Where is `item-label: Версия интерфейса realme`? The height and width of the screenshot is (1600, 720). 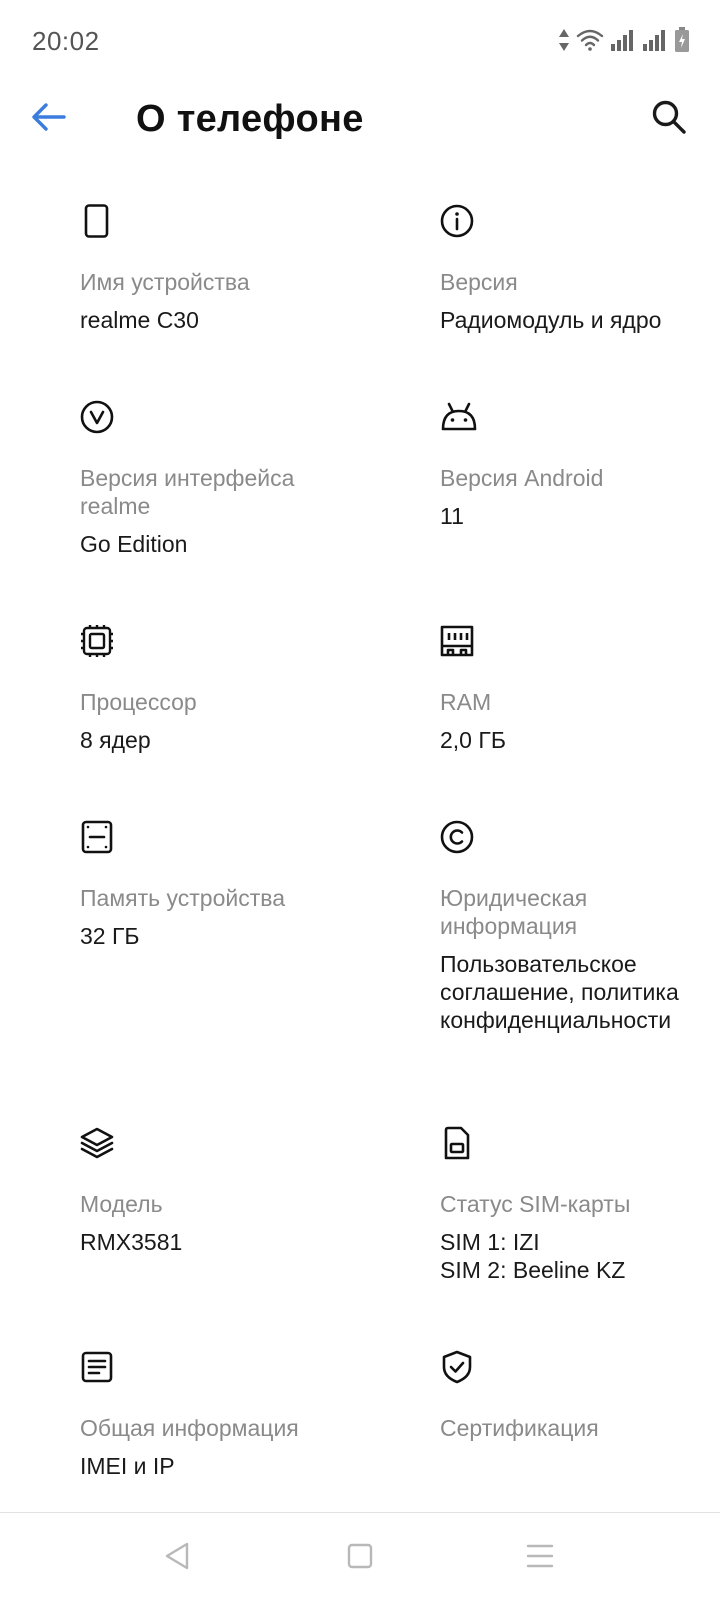
item-label: Версия интерфейса realme is located at coordinates (187, 492).